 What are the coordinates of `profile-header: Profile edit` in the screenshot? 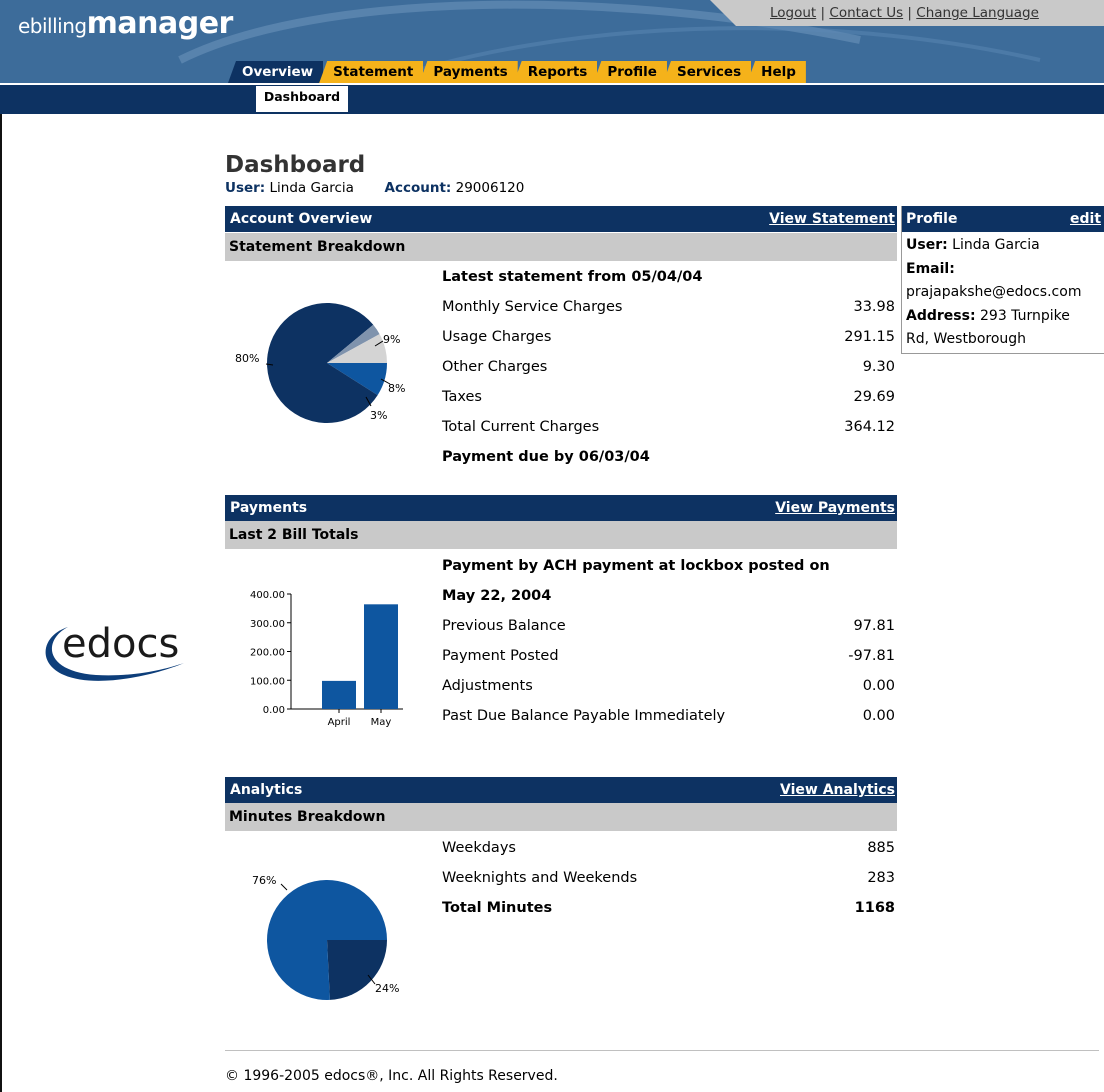 It's located at (1003, 219).